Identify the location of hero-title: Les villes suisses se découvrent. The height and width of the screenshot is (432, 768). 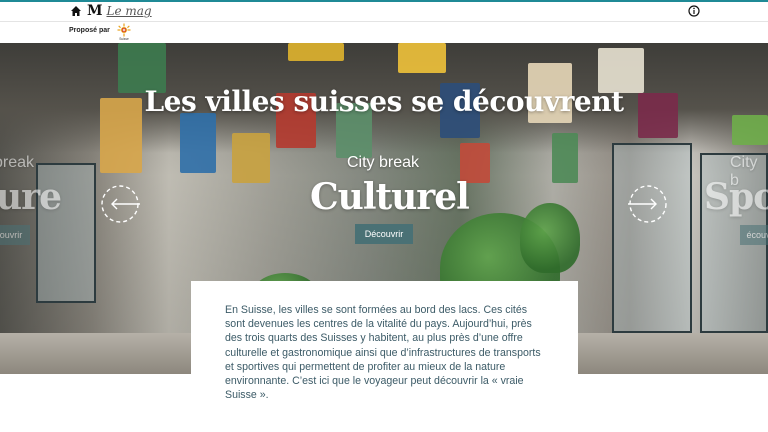
(384, 101).